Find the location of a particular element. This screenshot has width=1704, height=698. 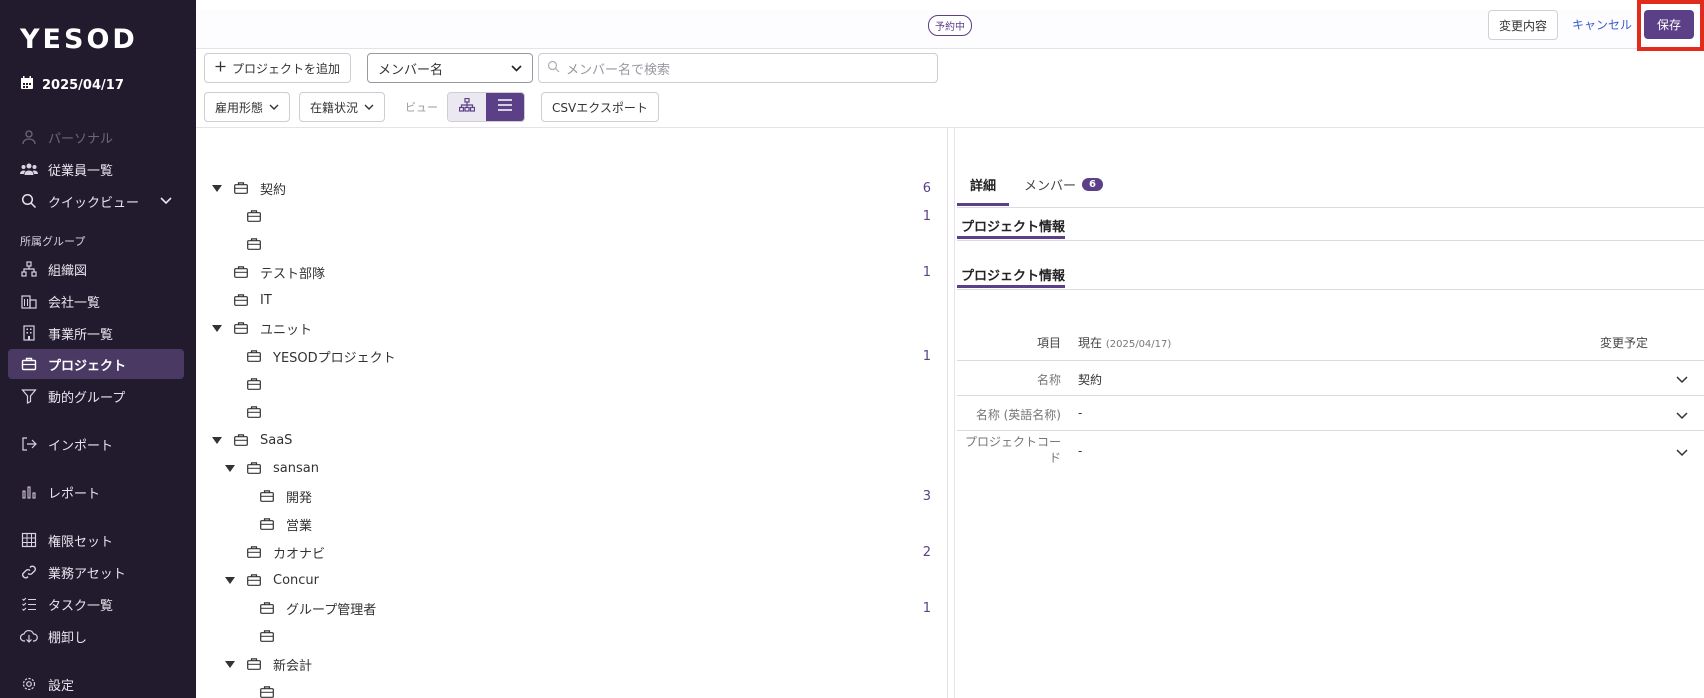

list-view-button is located at coordinates (505, 107).